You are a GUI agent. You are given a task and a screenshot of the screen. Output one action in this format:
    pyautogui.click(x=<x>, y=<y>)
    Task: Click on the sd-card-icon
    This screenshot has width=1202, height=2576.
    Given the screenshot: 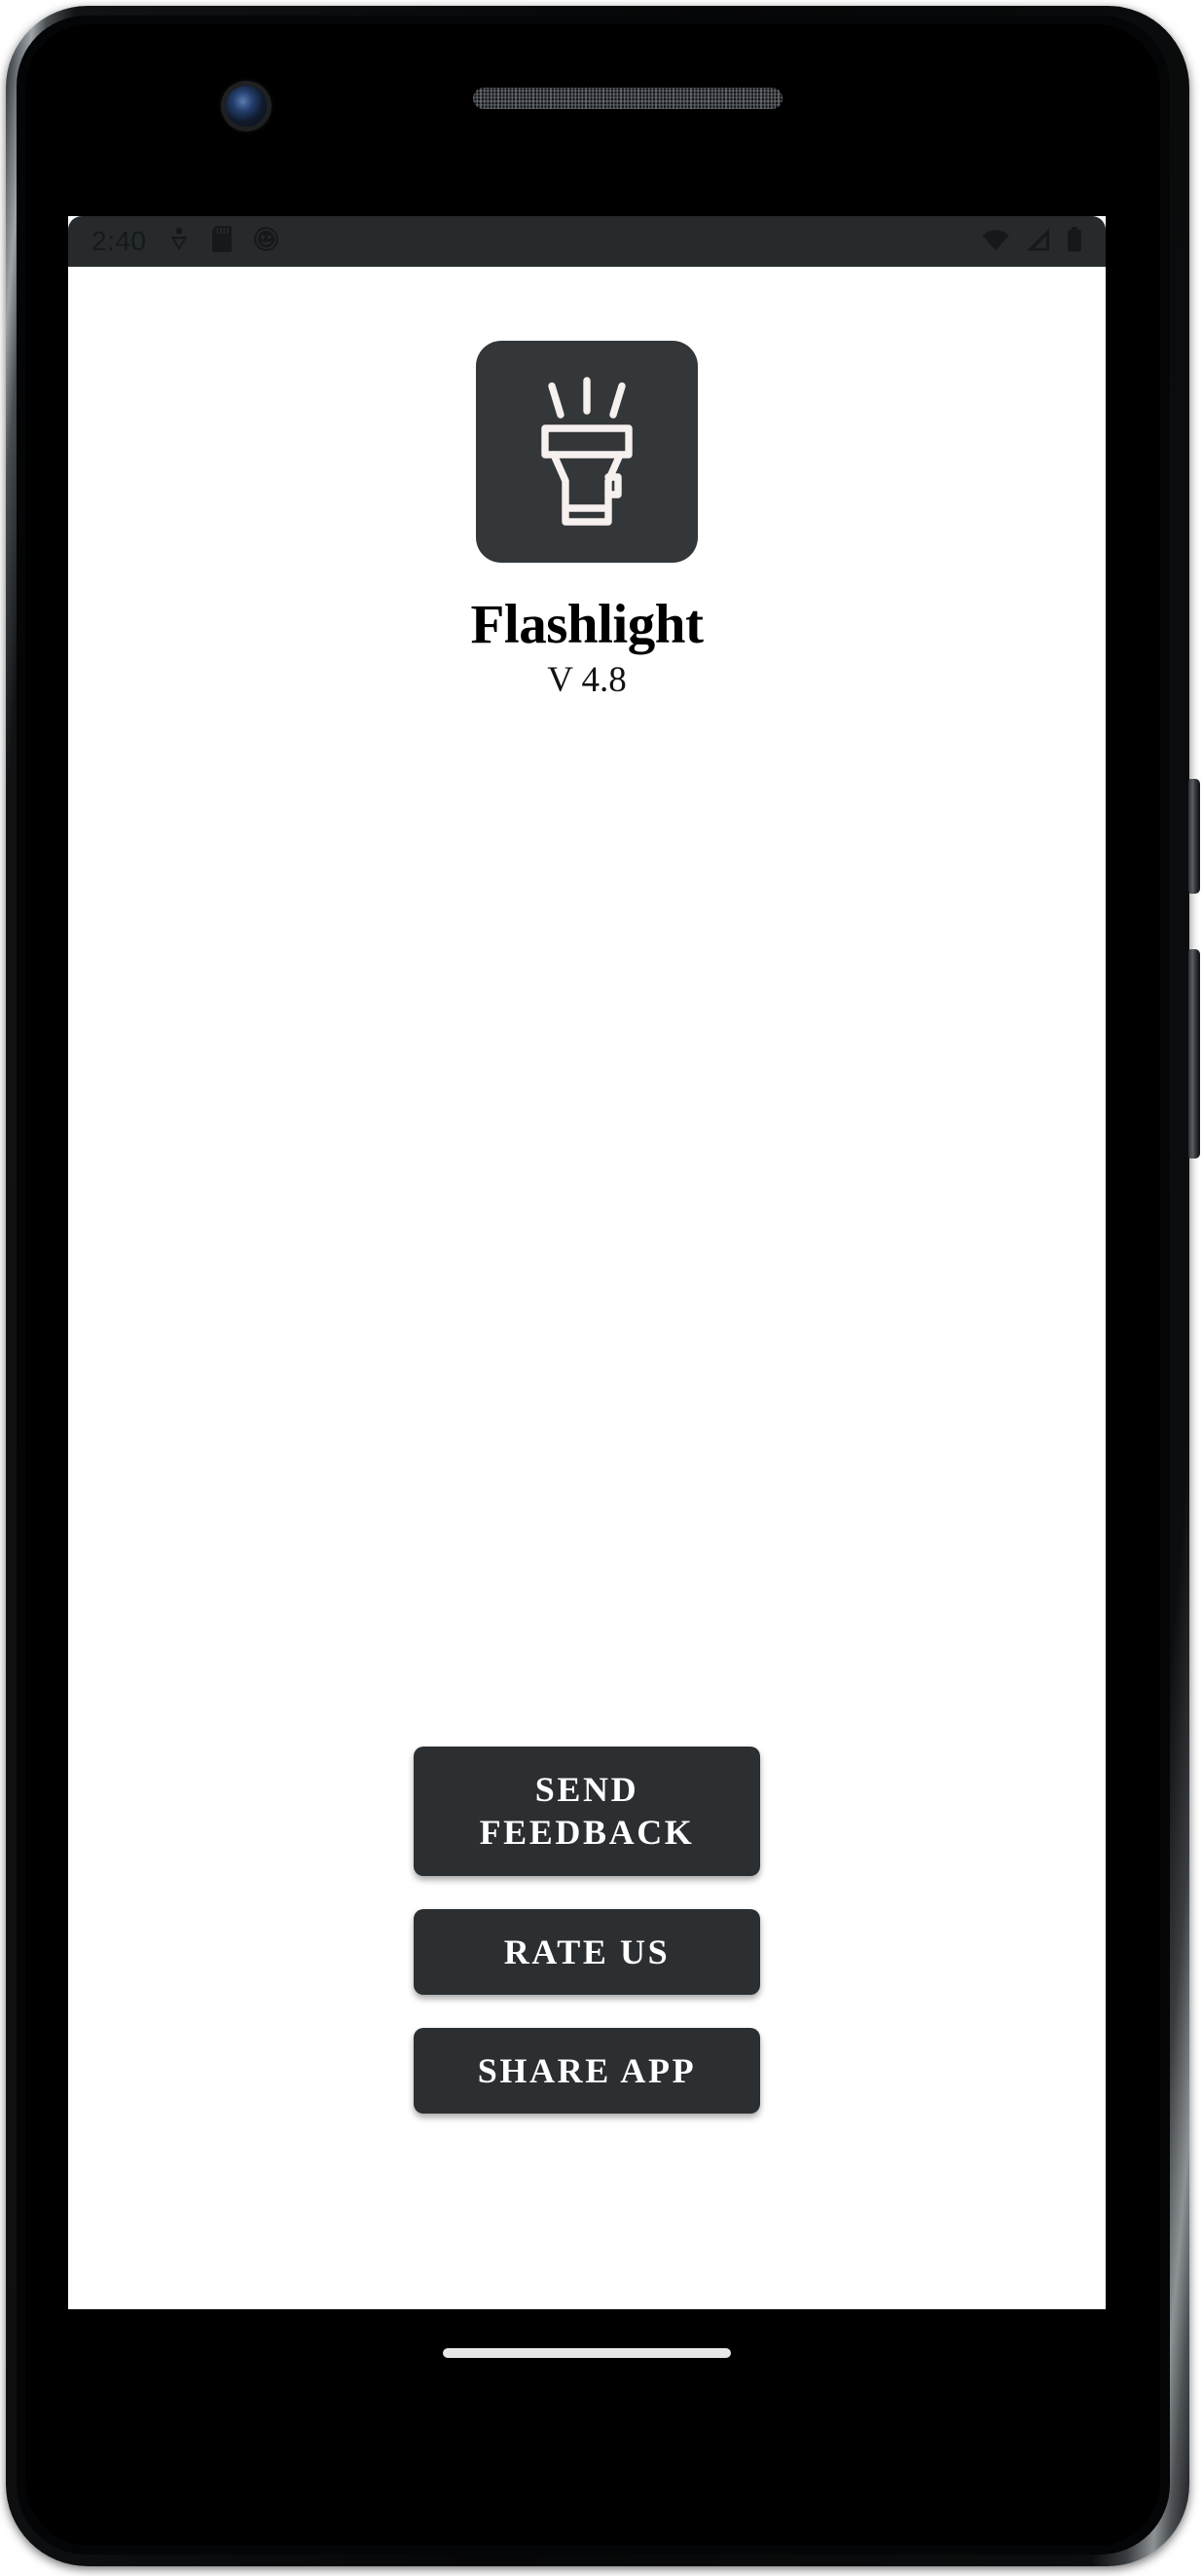 What is the action you would take?
    pyautogui.click(x=222, y=241)
    